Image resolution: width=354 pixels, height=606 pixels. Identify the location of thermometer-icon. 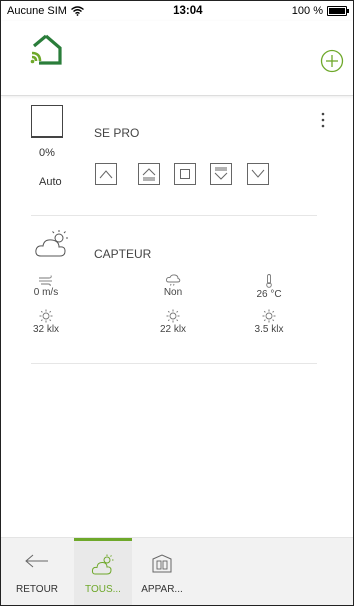
(269, 281).